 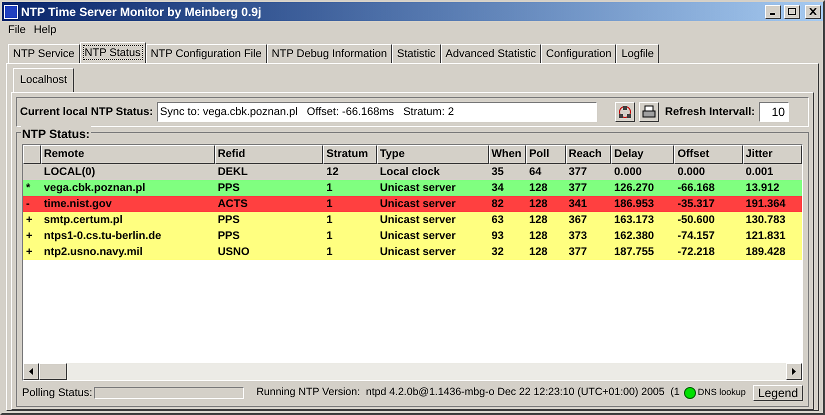 I want to click on table-cell-text: 121.831, so click(x=765, y=236).